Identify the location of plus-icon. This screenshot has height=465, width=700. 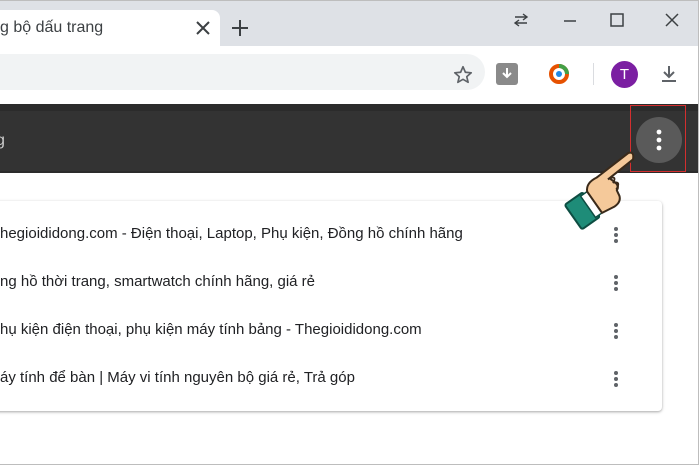
(240, 28).